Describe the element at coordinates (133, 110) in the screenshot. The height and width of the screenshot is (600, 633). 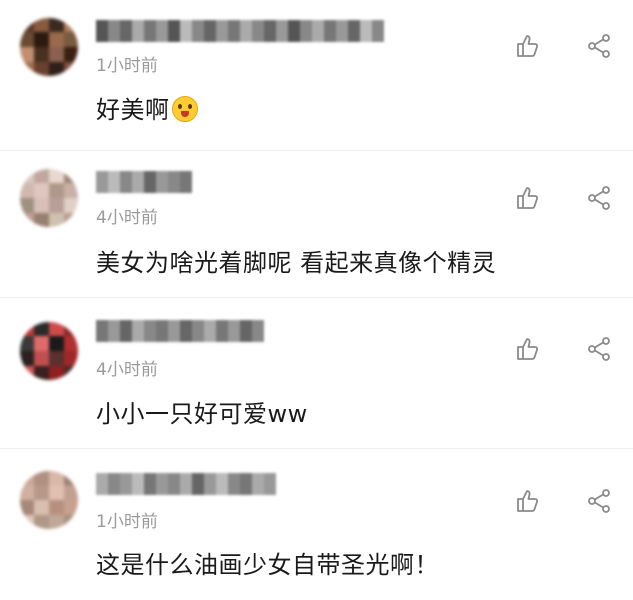
I see `comment-text-body: 好美啊` at that location.